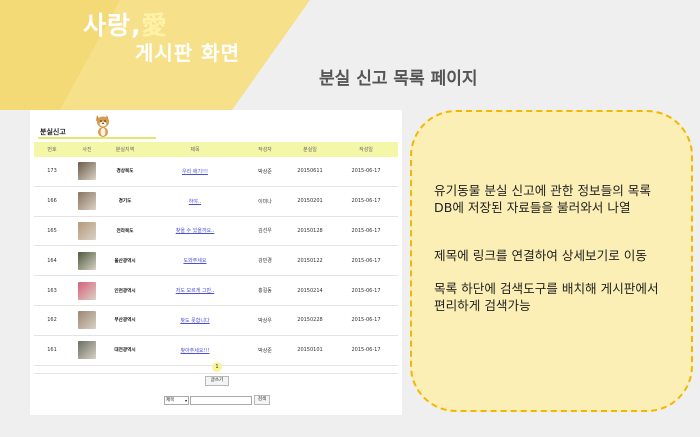  I want to click on lost-region: 인천광역시, so click(125, 290).